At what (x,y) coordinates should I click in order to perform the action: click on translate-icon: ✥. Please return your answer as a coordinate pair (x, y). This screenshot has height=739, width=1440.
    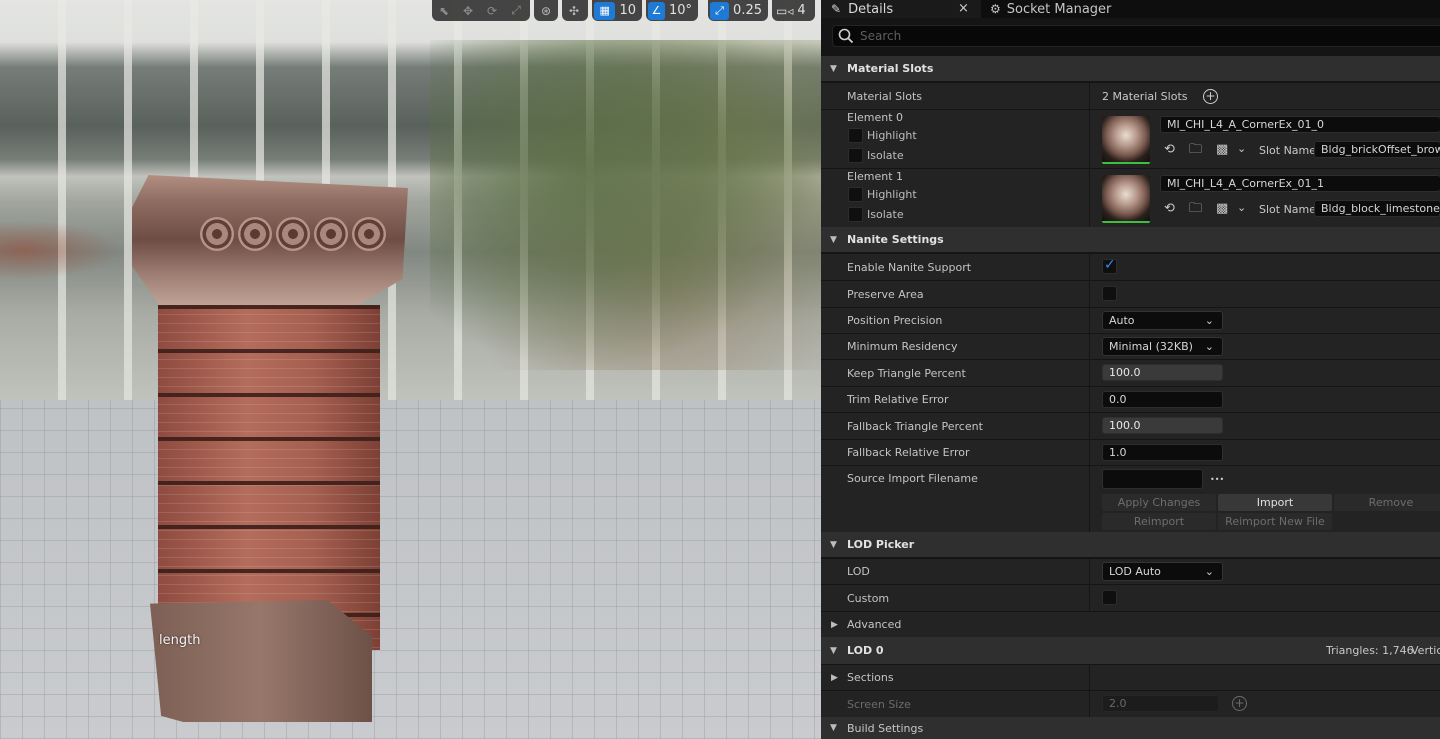
    Looking at the image, I should click on (468, 10).